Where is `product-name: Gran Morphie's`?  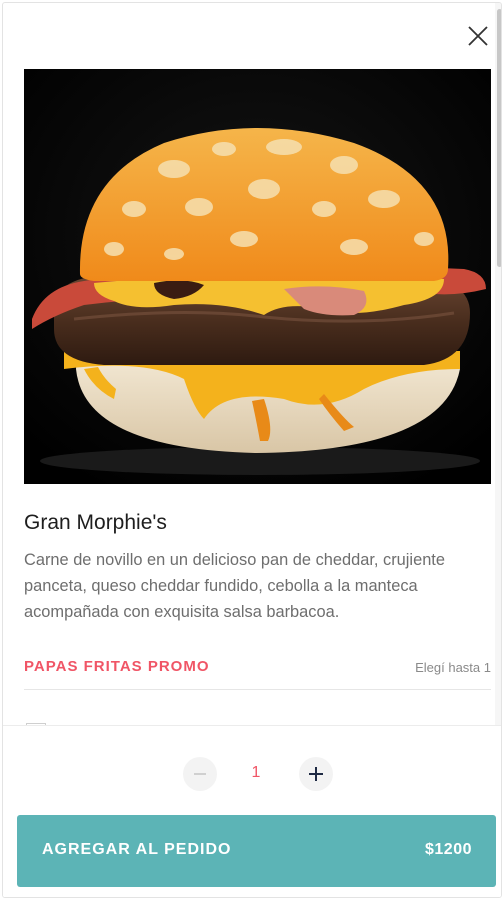 product-name: Gran Morphie's is located at coordinates (95, 522).